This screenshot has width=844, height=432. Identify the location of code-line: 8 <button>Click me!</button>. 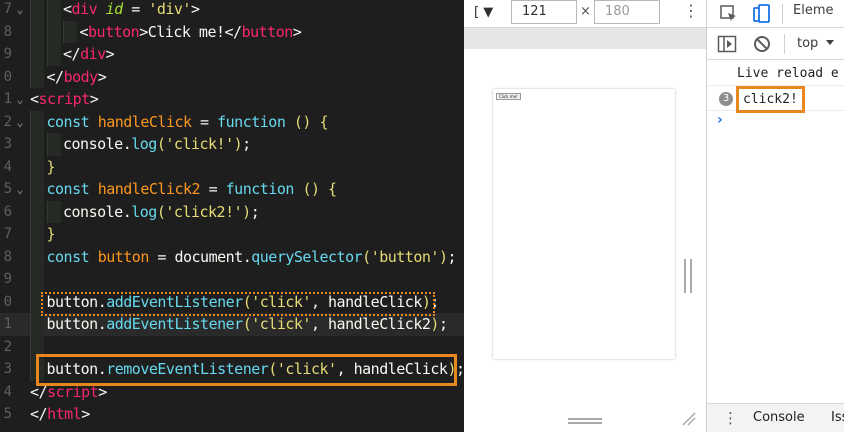
(232, 32).